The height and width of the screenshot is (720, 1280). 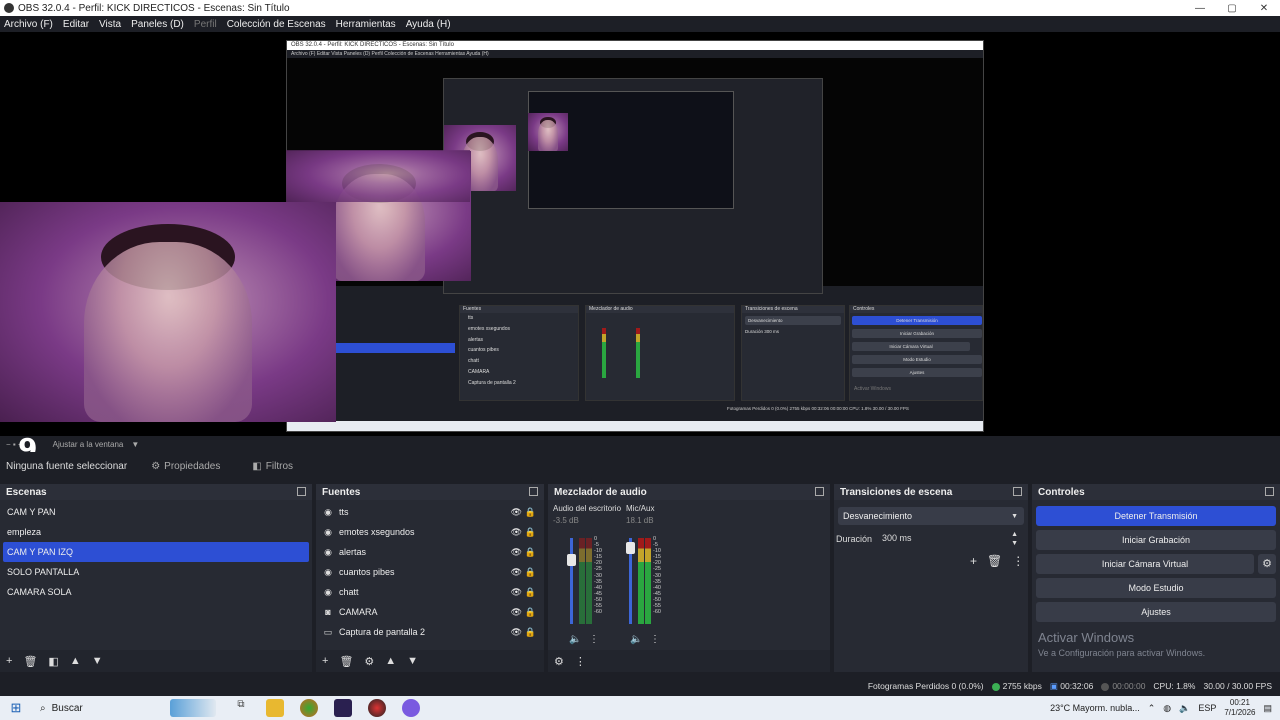 I want to click on chevron-up-icon: ⌃, so click(x=1152, y=708).